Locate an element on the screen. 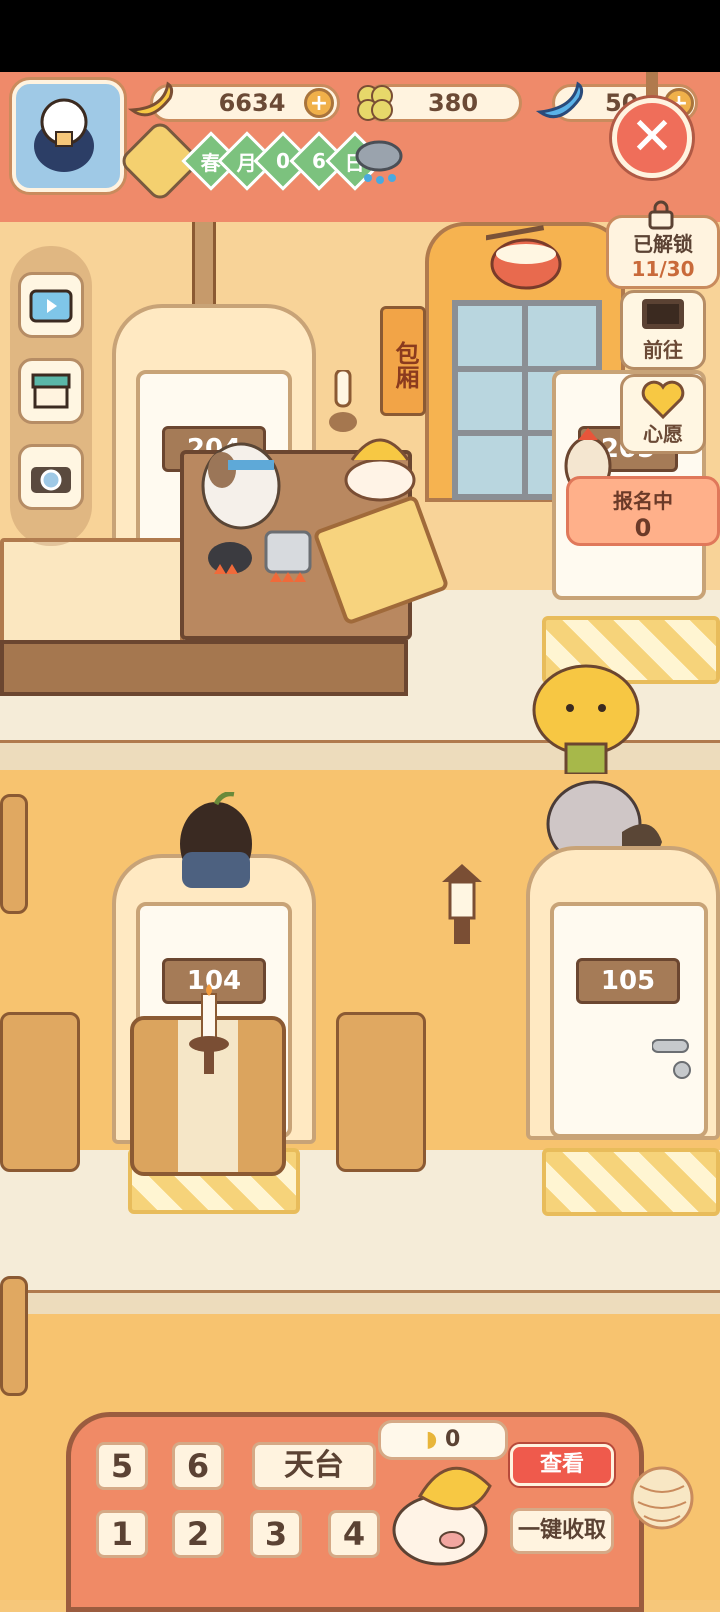 This screenshot has height=1612, width=720. banana-icon is located at coordinates (150, 103).